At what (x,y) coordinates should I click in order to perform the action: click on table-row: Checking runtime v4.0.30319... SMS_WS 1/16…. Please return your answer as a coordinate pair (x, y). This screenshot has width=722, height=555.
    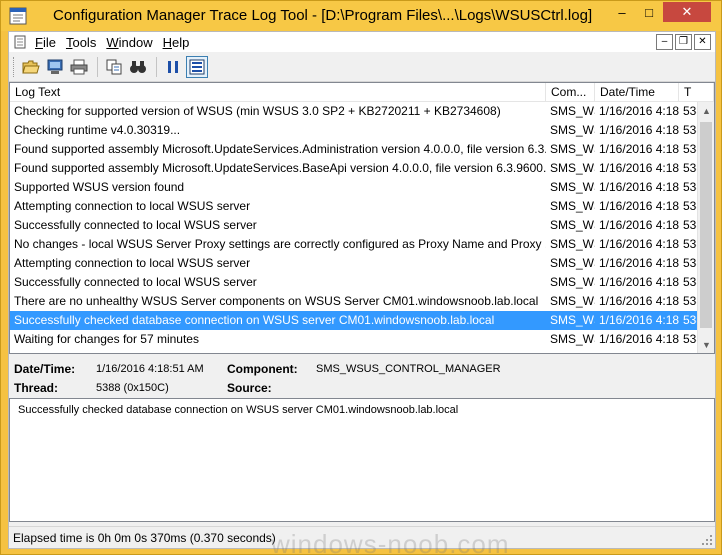
    Looking at the image, I should click on (353, 130).